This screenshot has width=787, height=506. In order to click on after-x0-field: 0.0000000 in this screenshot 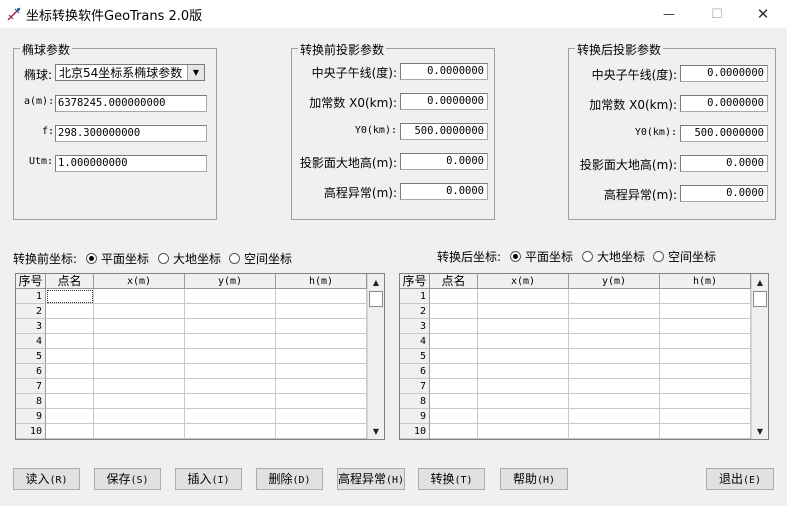, I will do `click(724, 103)`.